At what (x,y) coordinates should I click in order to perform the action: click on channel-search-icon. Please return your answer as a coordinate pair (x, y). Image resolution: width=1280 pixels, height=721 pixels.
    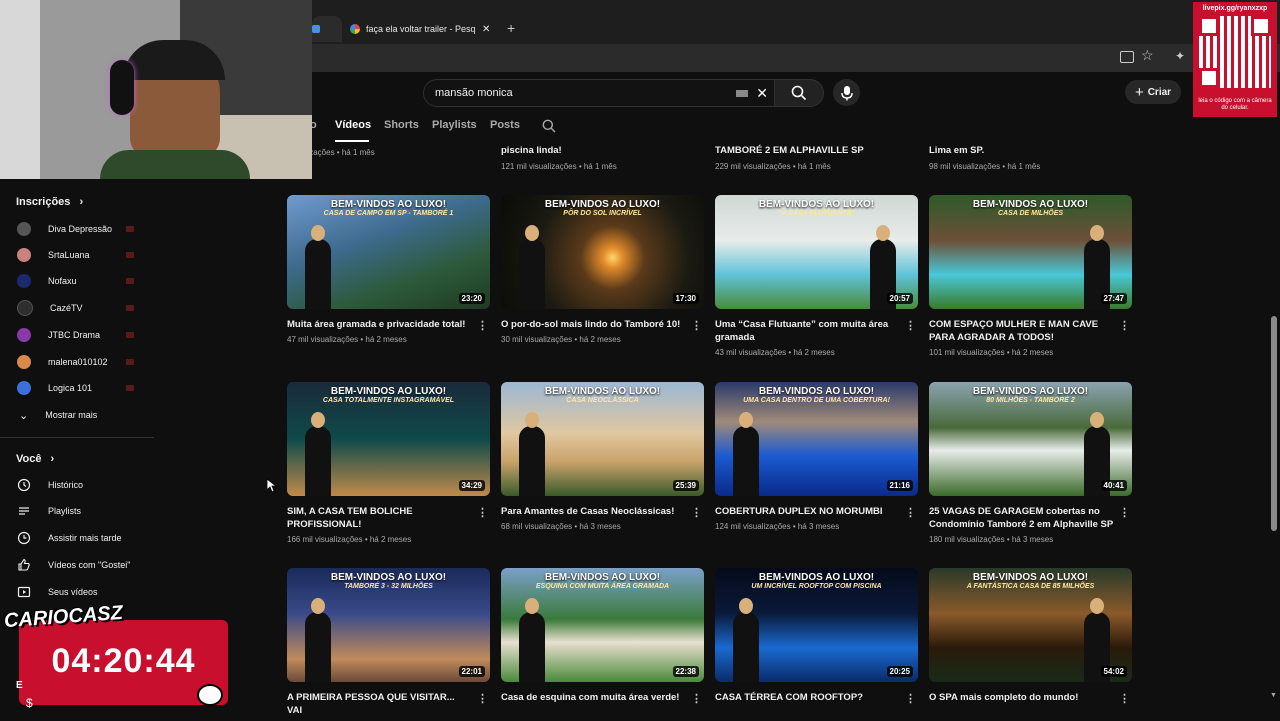
    Looking at the image, I should click on (549, 126).